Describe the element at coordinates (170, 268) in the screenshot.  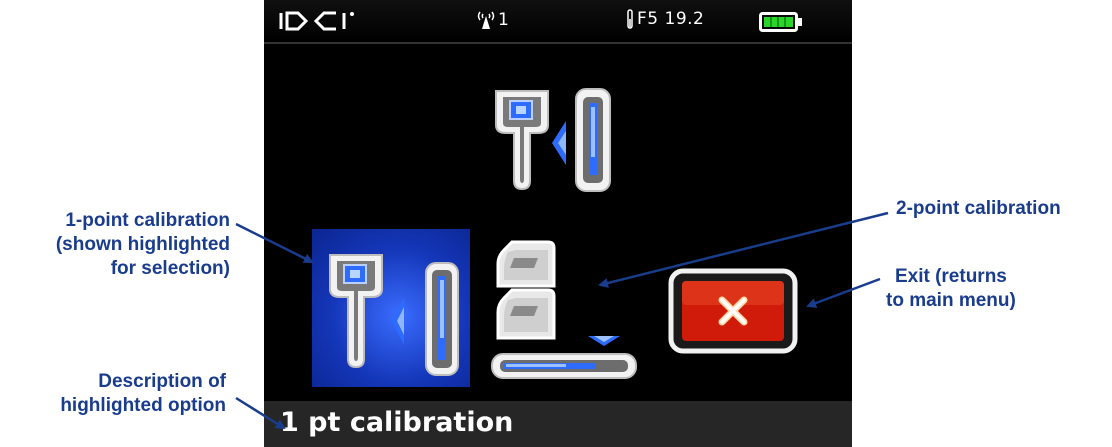
I see `callout-line: for selection)` at that location.